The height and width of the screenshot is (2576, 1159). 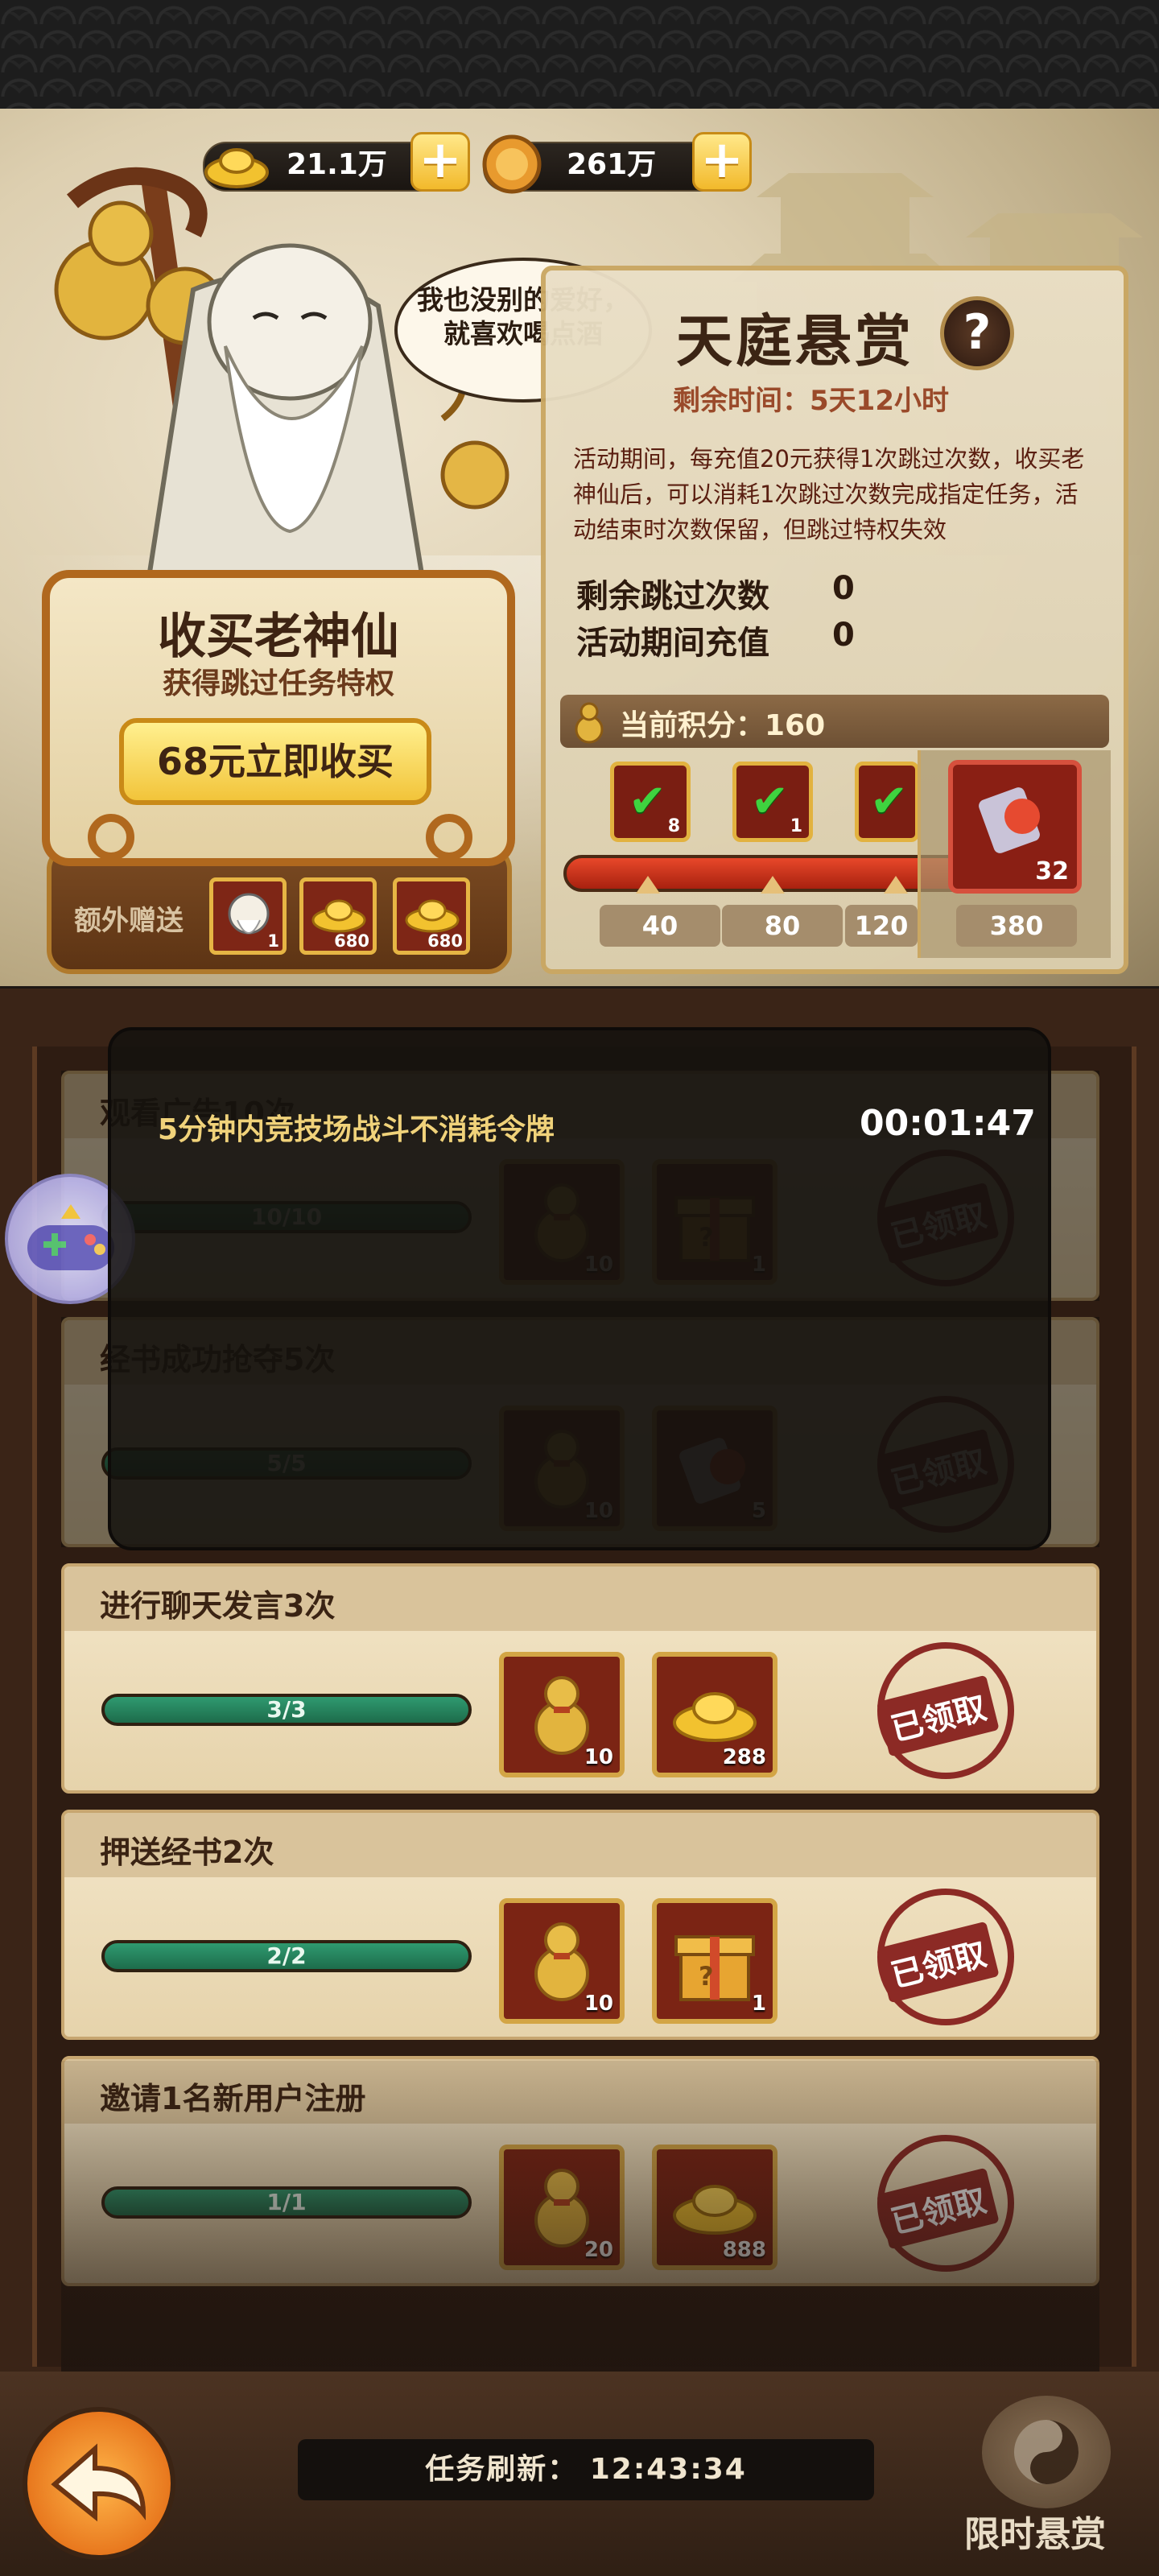 I want to click on task-card: 进行聊天发言3次 3/3 10 288 已领取, so click(x=580, y=1678).